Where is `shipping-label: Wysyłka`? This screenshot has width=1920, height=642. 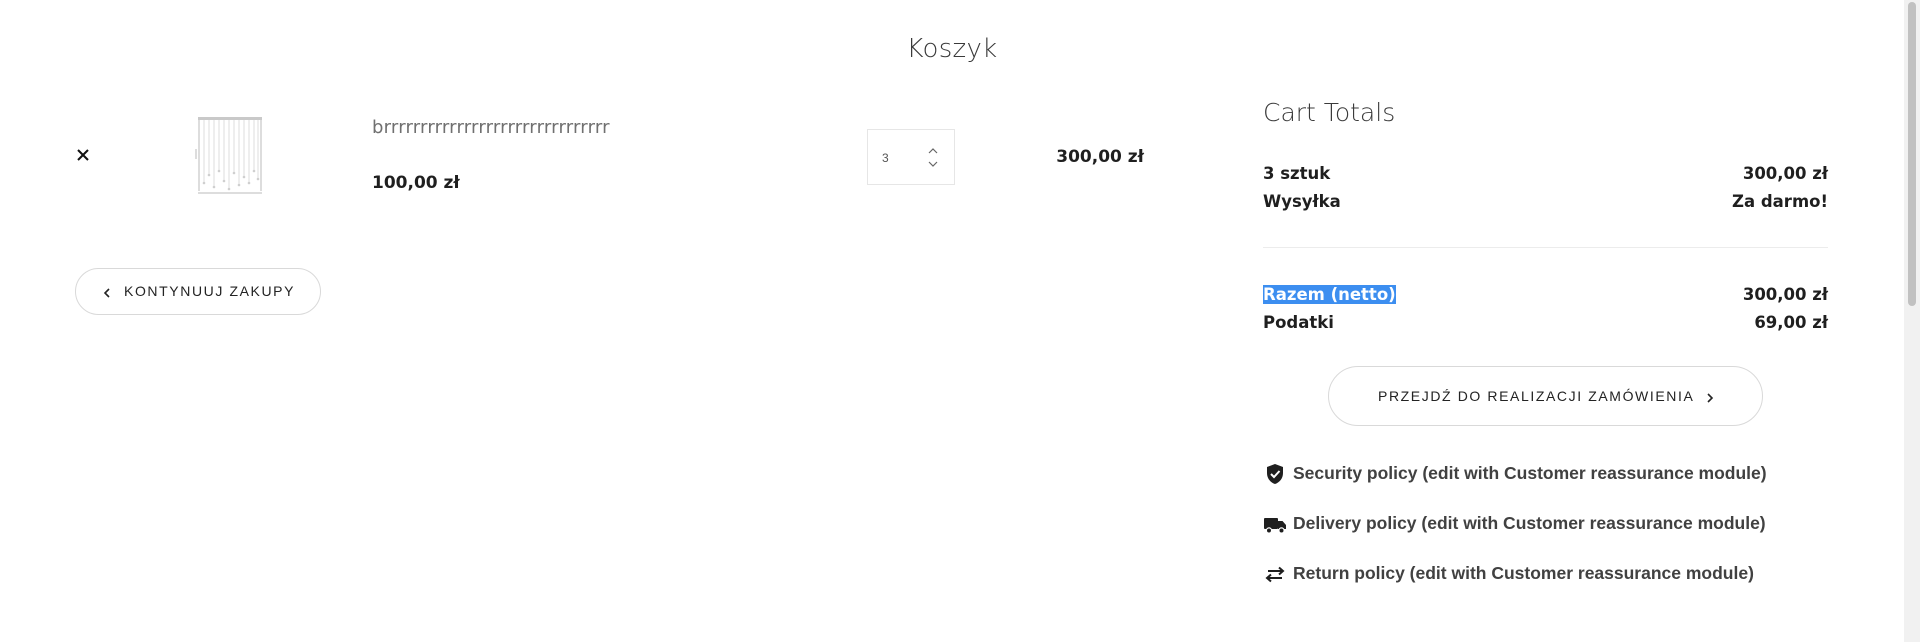
shipping-label: Wysyłka is located at coordinates (1302, 201).